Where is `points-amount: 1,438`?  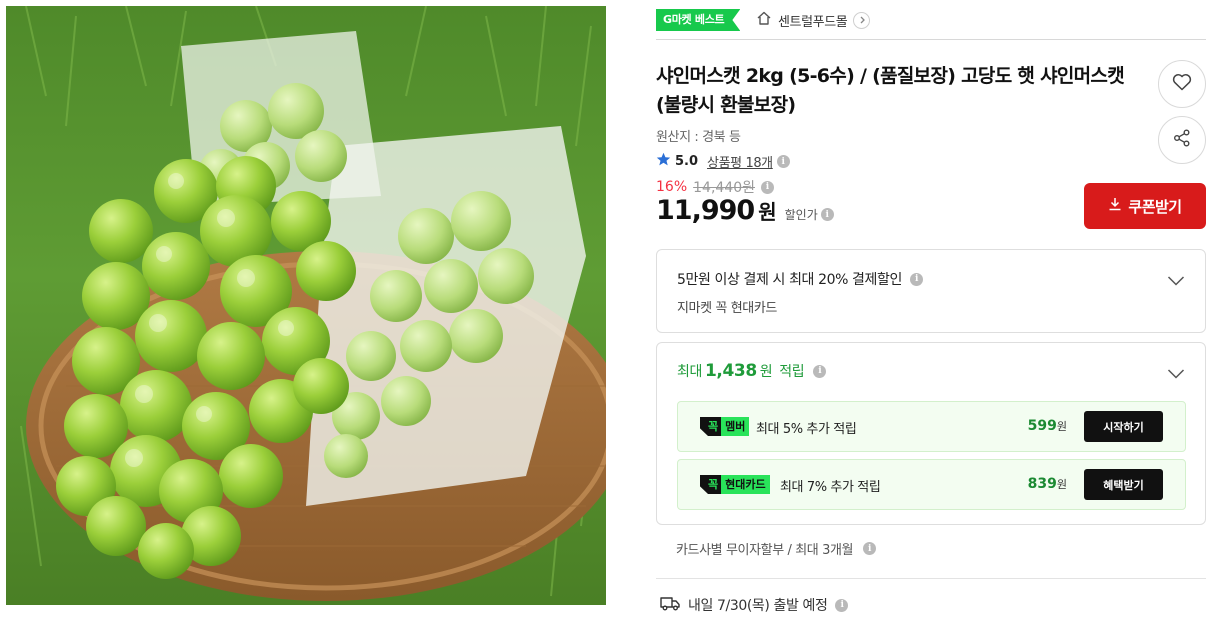 points-amount: 1,438 is located at coordinates (730, 371).